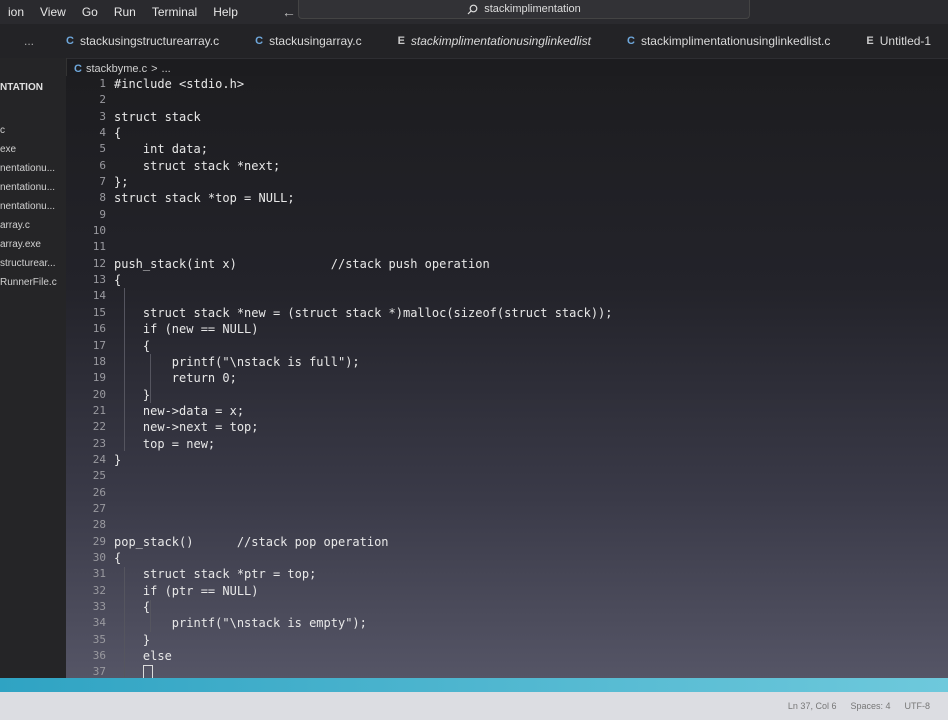  I want to click on code-line: struct stack *top = NULL;, so click(363, 198).